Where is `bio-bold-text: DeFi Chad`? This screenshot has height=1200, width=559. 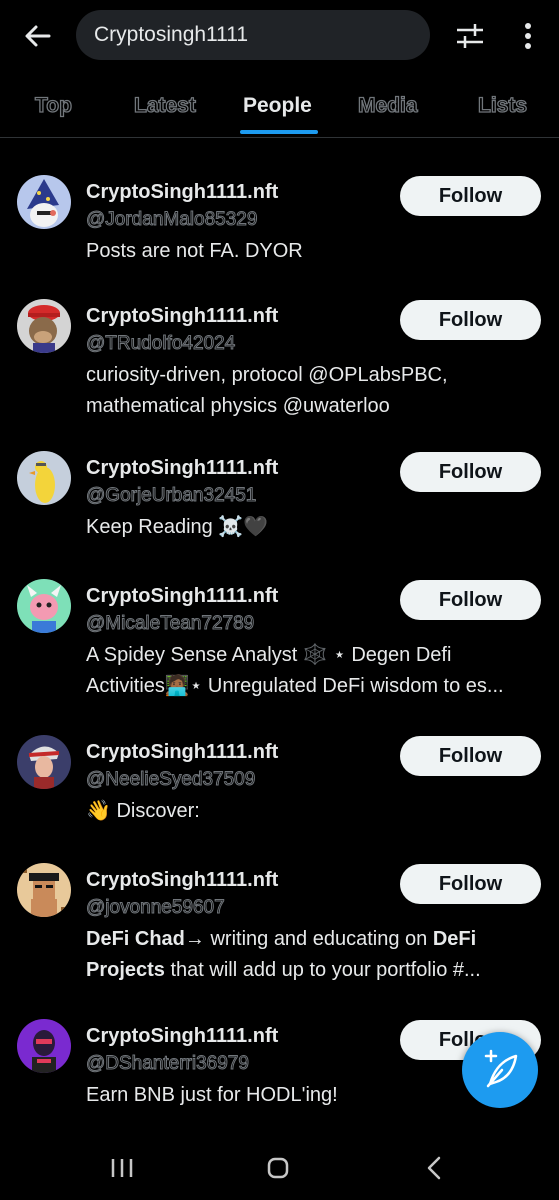 bio-bold-text: DeFi Chad is located at coordinates (135, 939).